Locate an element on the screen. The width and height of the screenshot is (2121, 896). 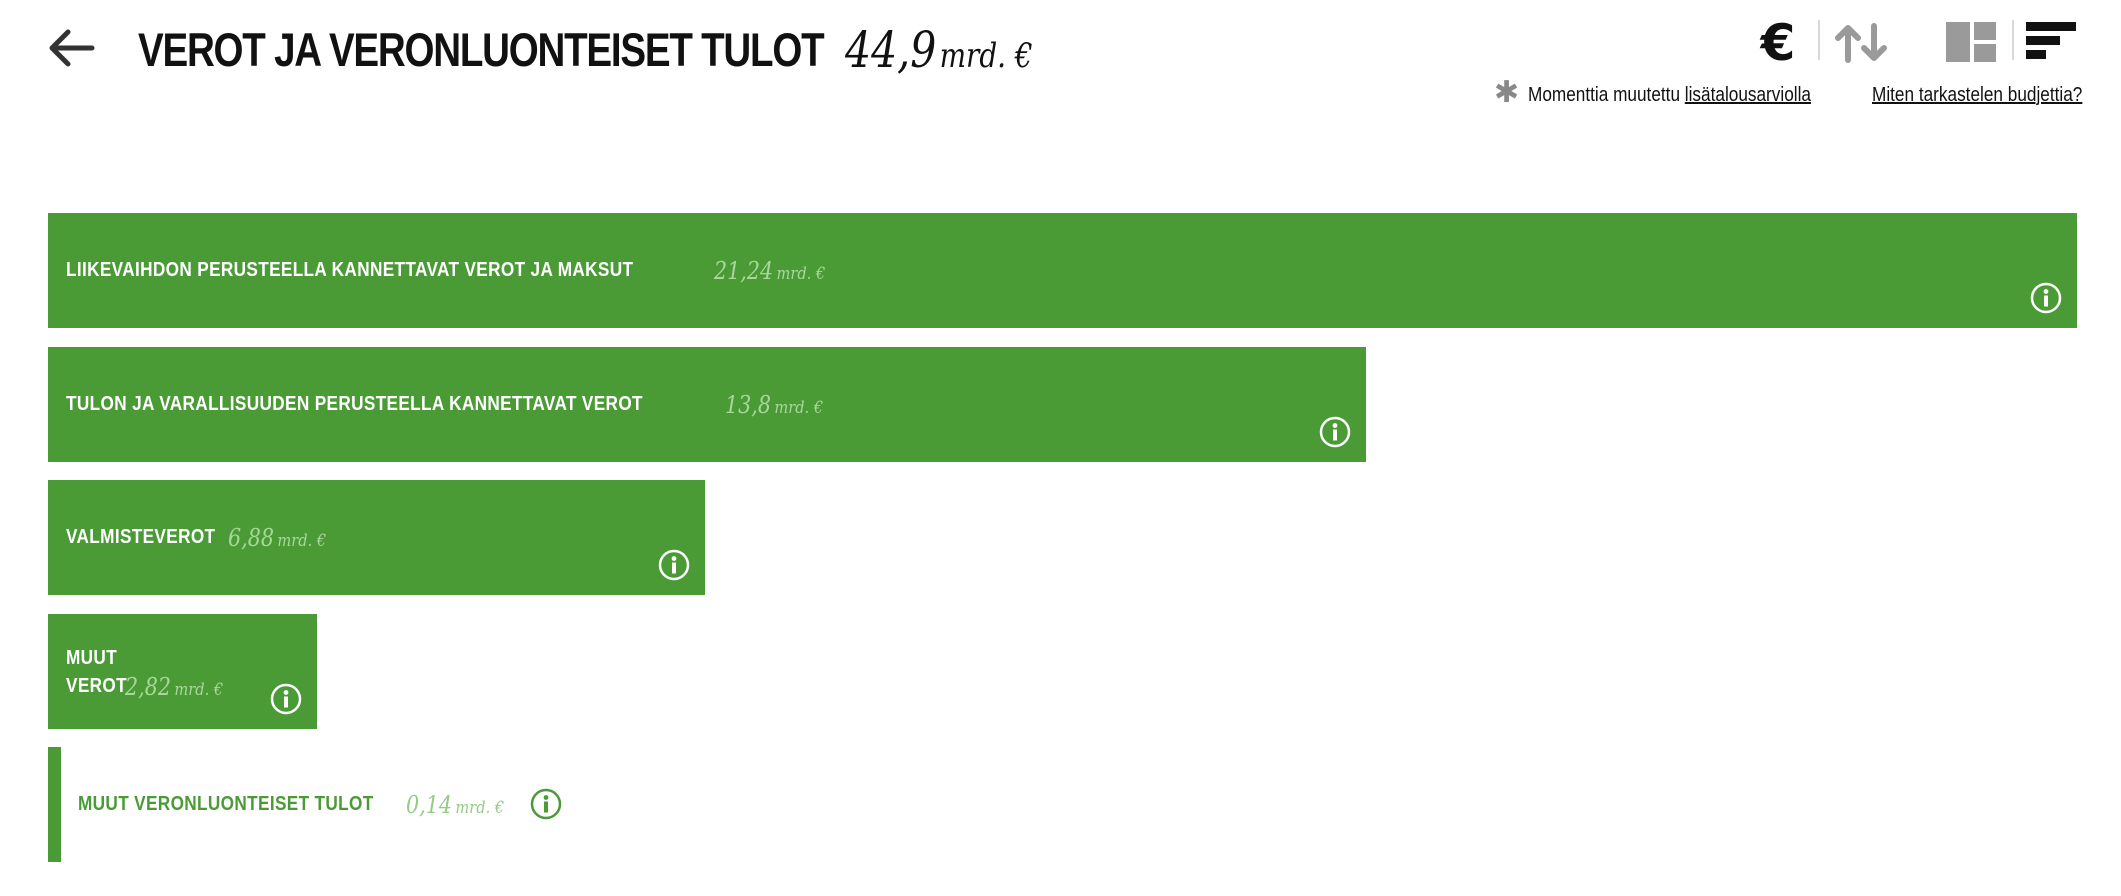
asterisk-icon: ✱ is located at coordinates (1507, 92).